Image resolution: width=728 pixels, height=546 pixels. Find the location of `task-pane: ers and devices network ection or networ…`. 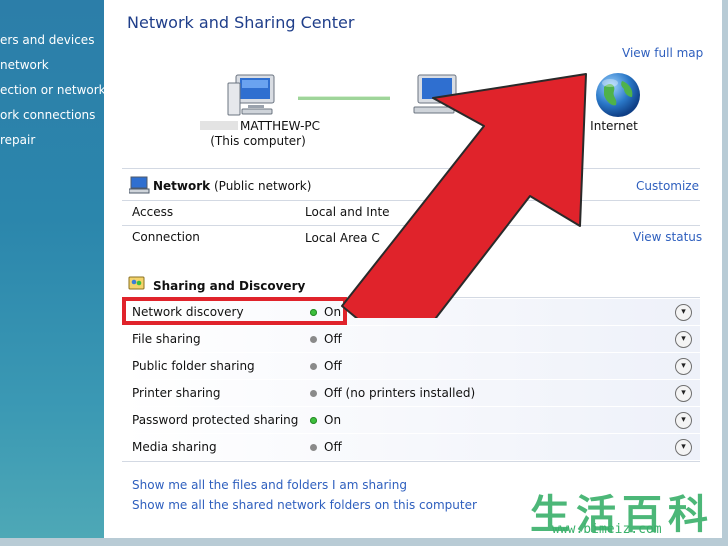

task-pane: ers and devices network ection or networ… is located at coordinates (53, 273).